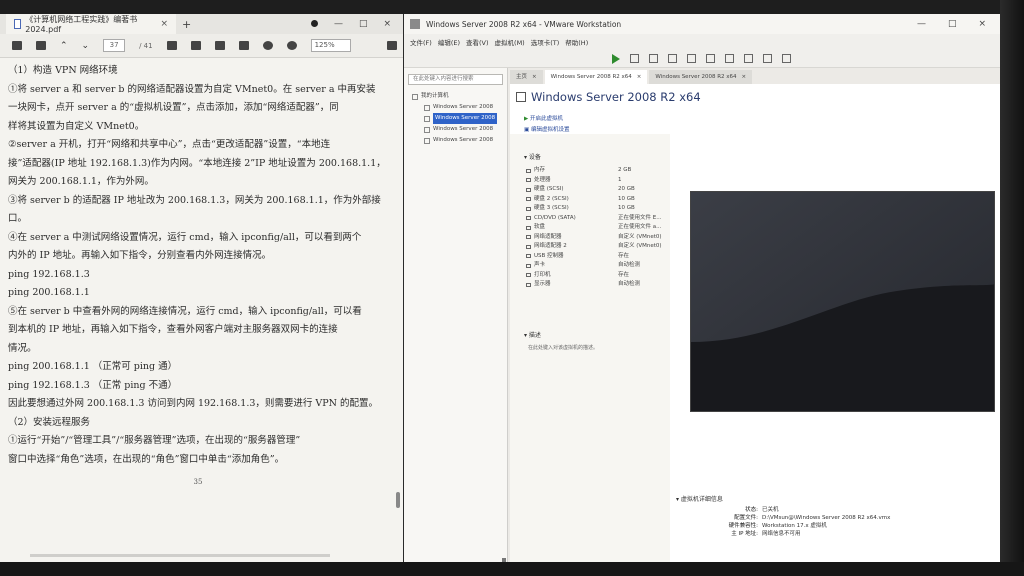 The height and width of the screenshot is (576, 1024). I want to click on save-icon, so click(17, 45).